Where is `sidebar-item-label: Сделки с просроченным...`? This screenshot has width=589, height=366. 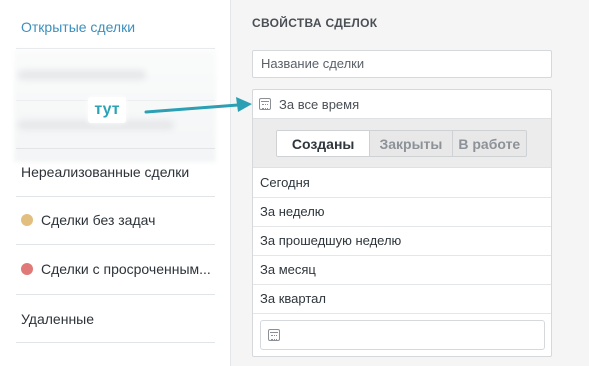
sidebar-item-label: Сделки с просроченным... is located at coordinates (126, 269).